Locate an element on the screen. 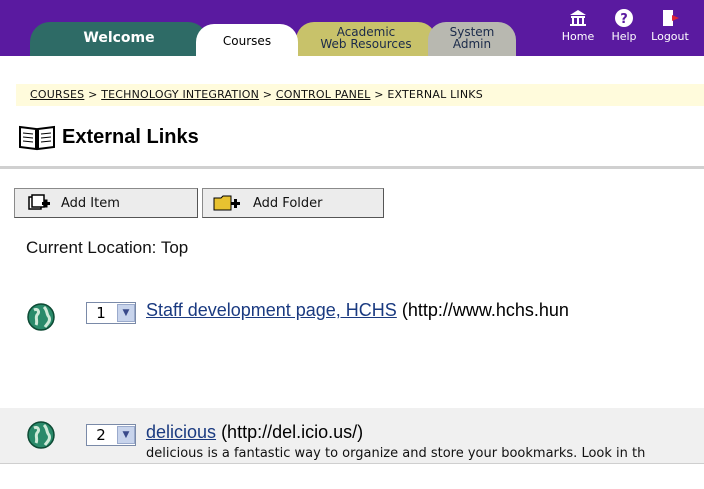 The height and width of the screenshot is (489, 704). breadcrumb-course: TECHNOLOGY INTEGRATION is located at coordinates (180, 94).